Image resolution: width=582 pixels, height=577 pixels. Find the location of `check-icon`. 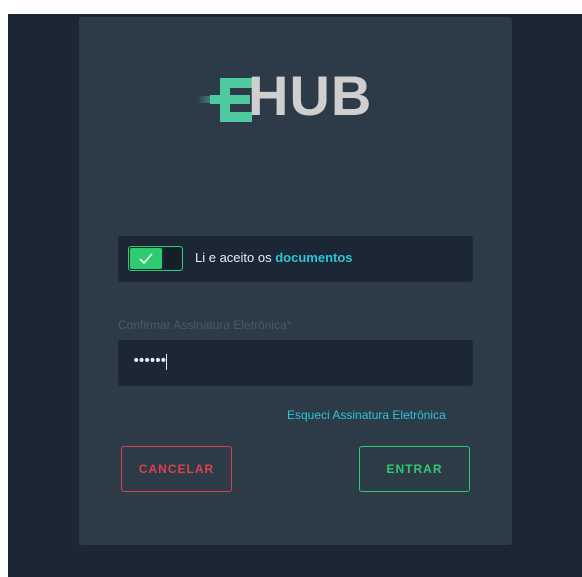

check-icon is located at coordinates (146, 259).